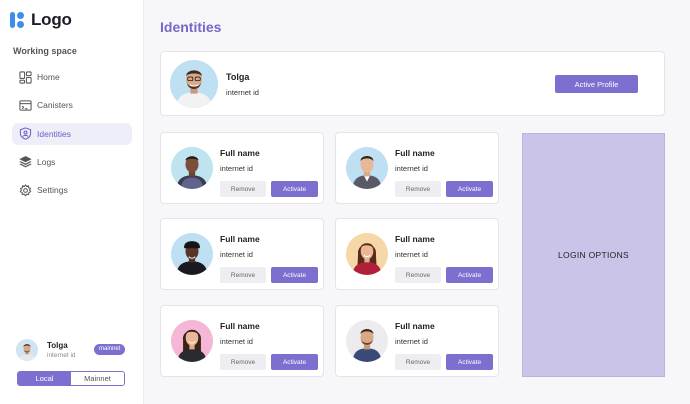 Image resolution: width=690 pixels, height=404 pixels. Describe the element at coordinates (25, 161) in the screenshot. I see `layers-icon` at that location.